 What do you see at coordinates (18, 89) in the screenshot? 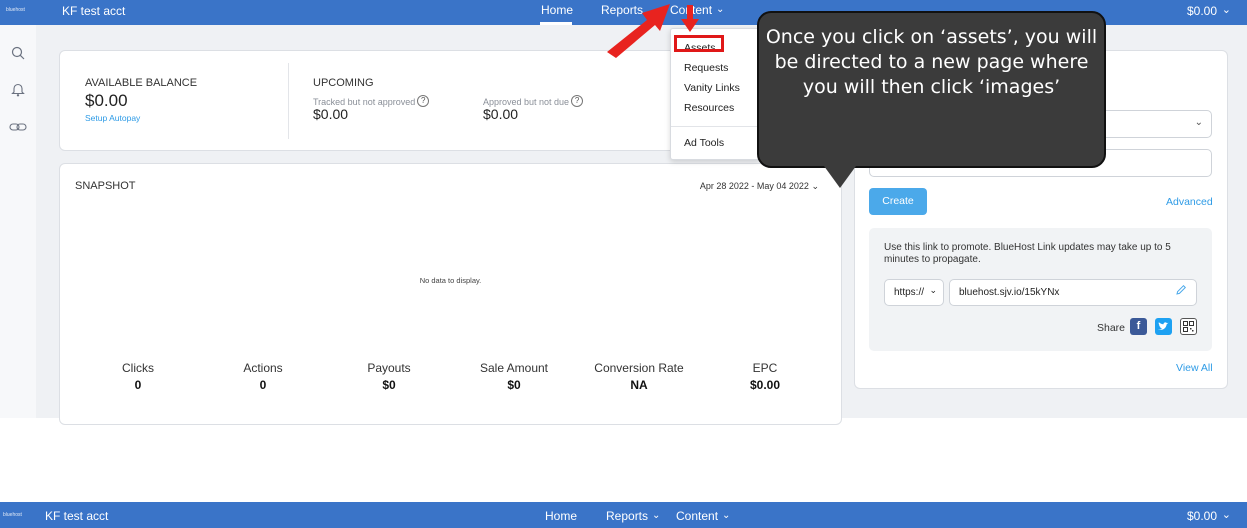
I see `bell-icon` at bounding box center [18, 89].